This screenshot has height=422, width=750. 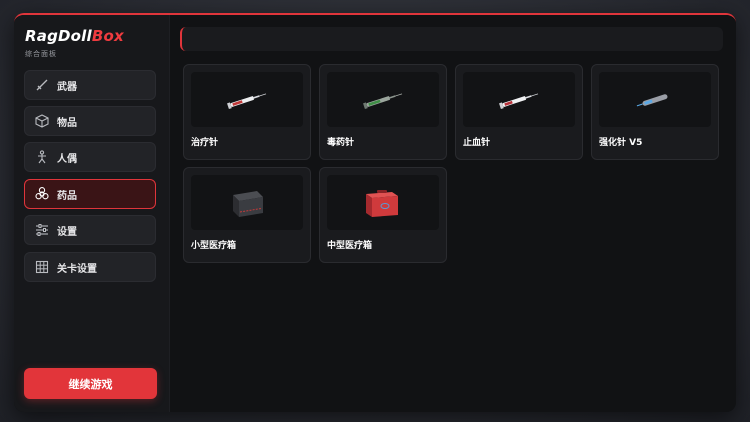 I want to click on sidebar-item-label: 武器, so click(x=67, y=87).